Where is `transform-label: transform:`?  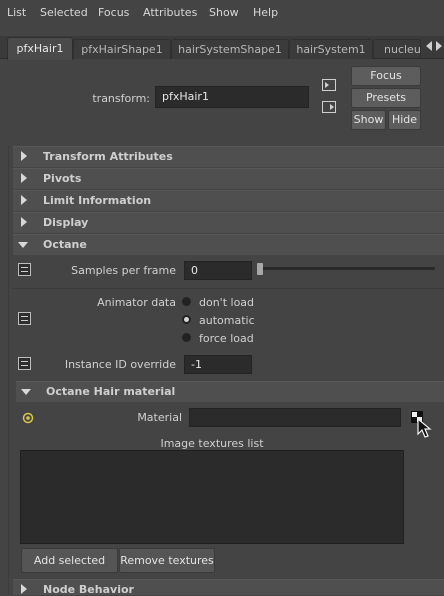 transform-label: transform: is located at coordinates (121, 98).